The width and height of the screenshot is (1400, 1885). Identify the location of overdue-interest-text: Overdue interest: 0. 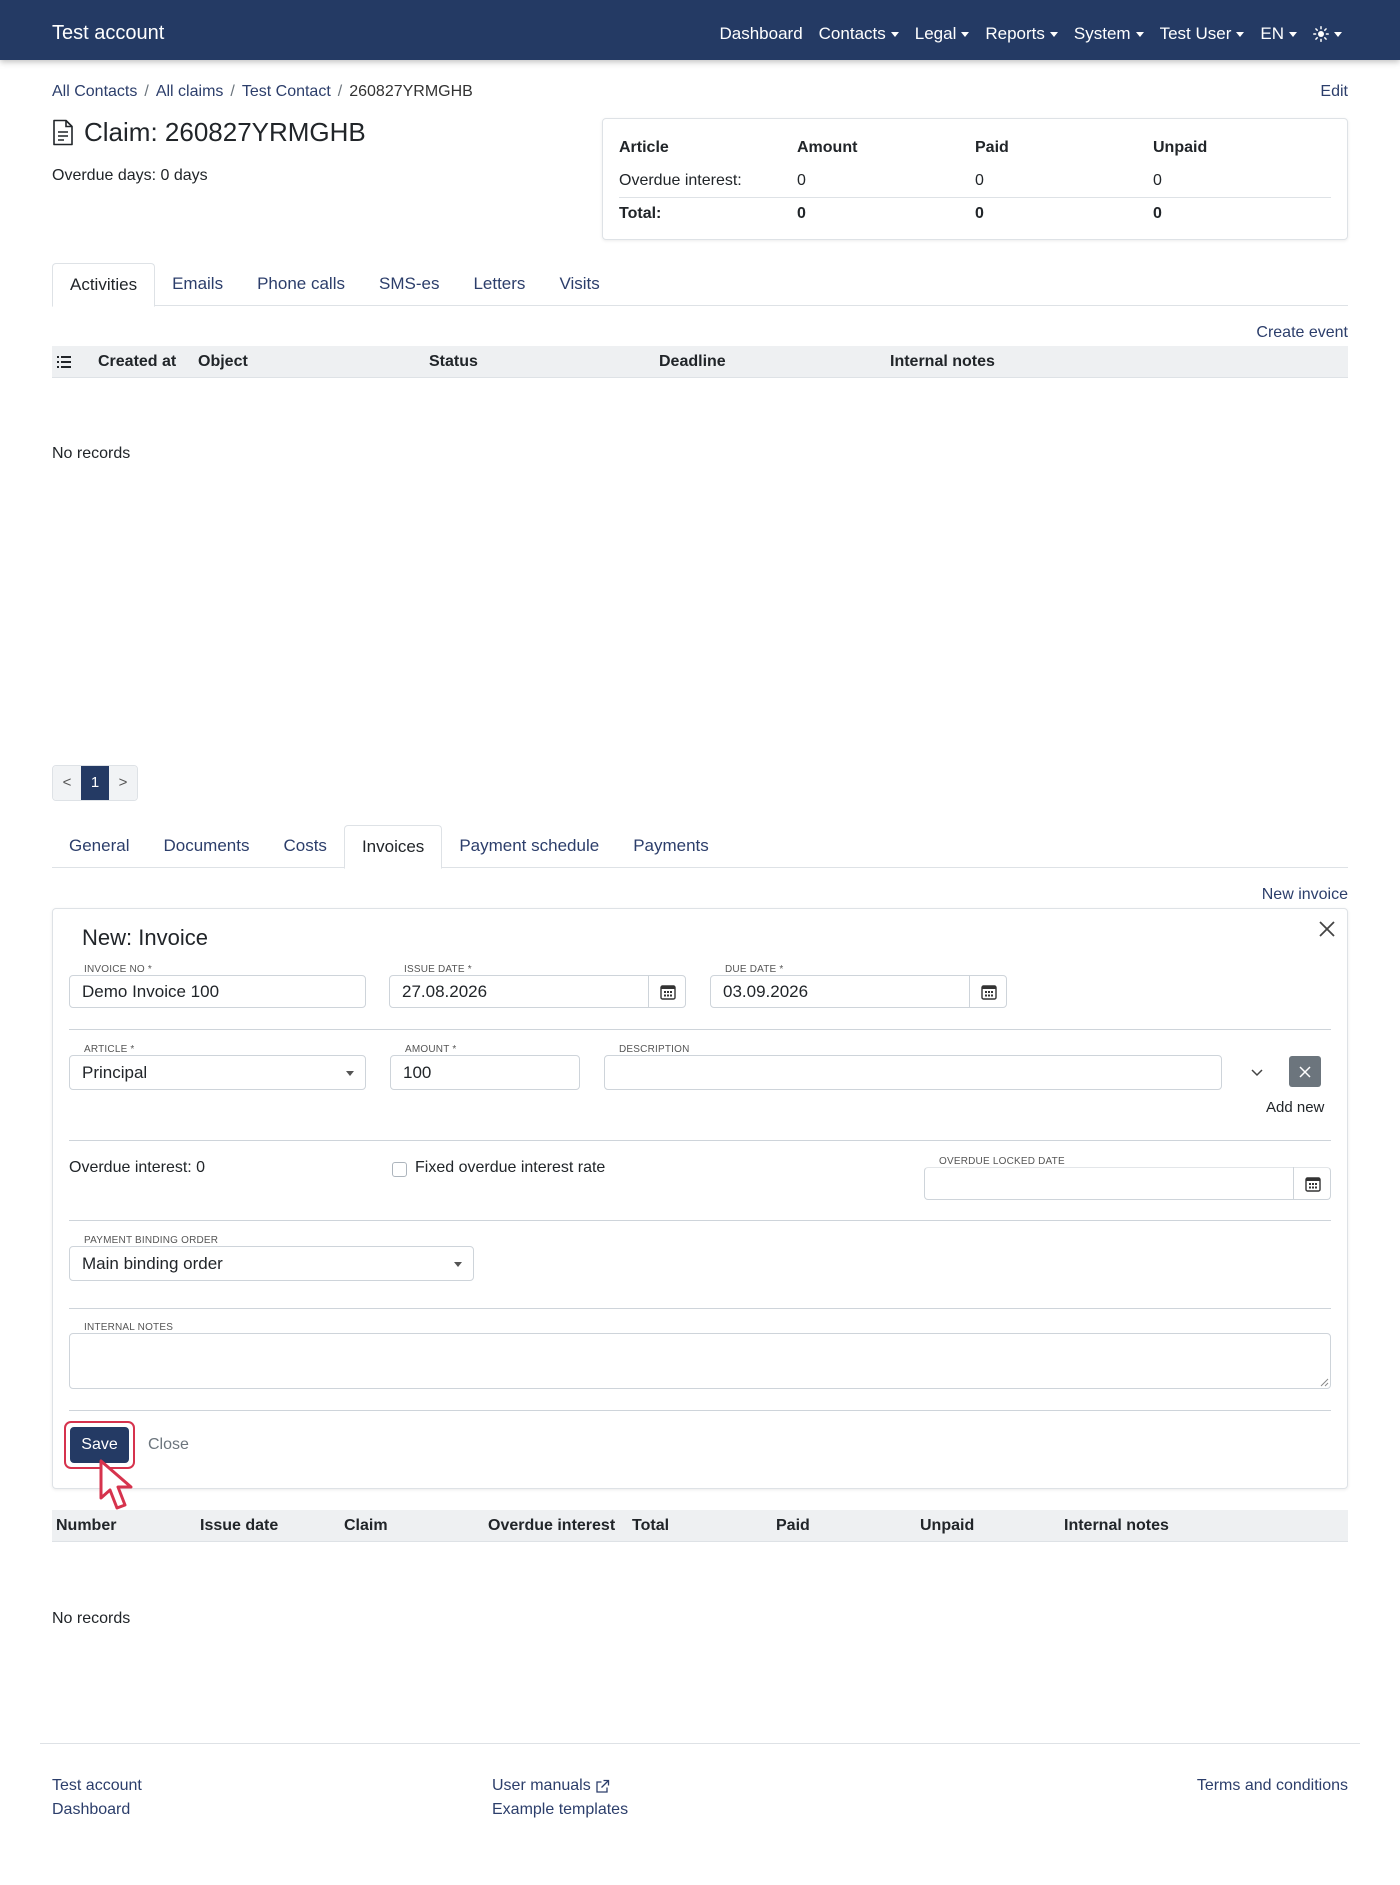
(137, 1167).